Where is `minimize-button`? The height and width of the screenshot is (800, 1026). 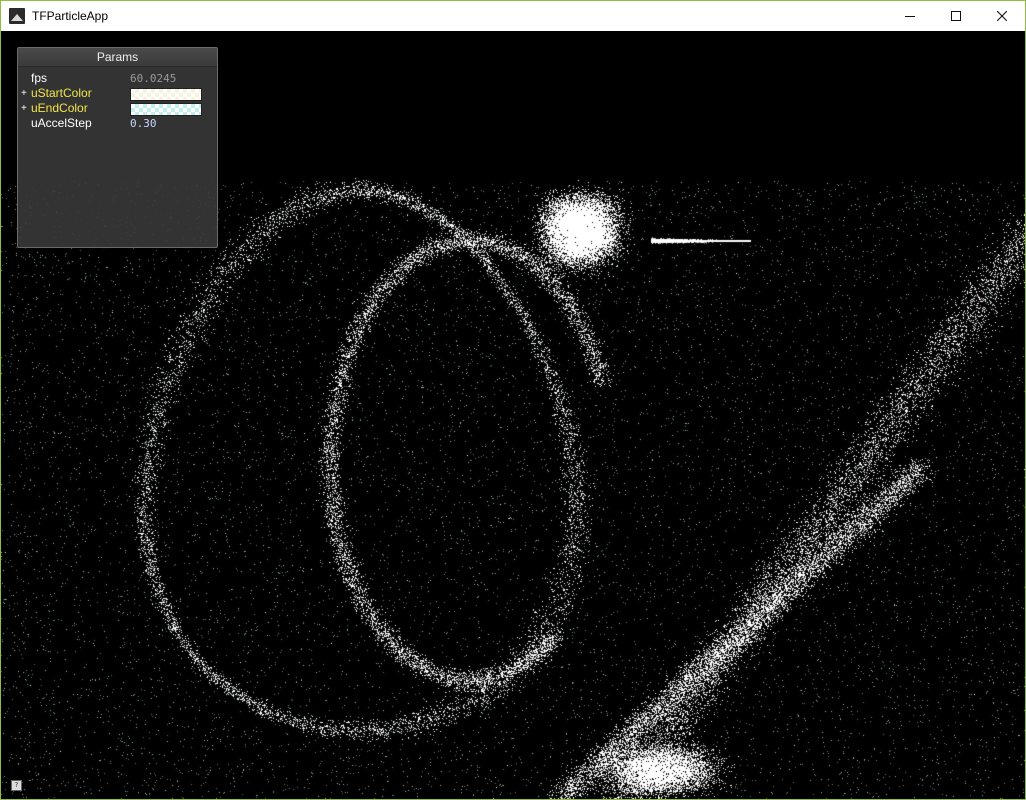 minimize-button is located at coordinates (910, 16).